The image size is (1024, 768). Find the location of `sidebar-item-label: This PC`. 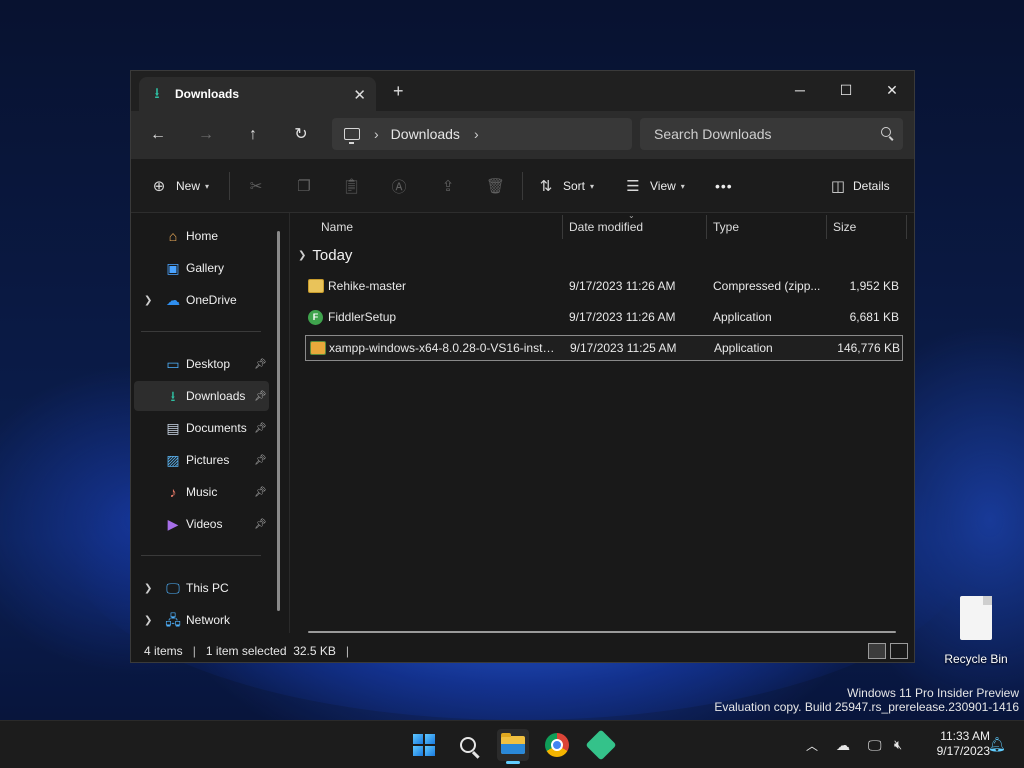

sidebar-item-label: This PC is located at coordinates (207, 588).